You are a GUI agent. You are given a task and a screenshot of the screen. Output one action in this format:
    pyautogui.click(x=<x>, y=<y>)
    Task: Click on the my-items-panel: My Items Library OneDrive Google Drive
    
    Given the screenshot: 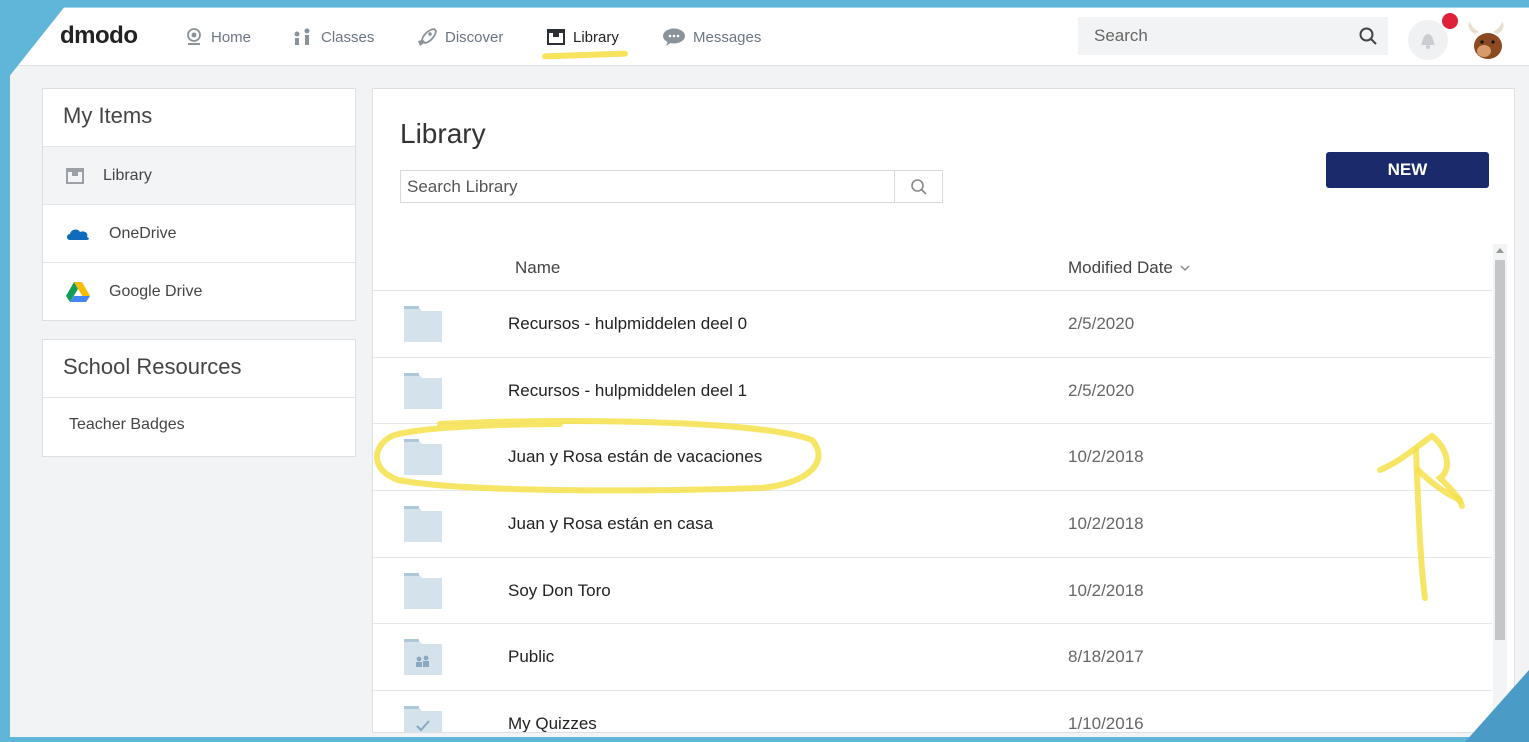 What is the action you would take?
    pyautogui.click(x=199, y=204)
    